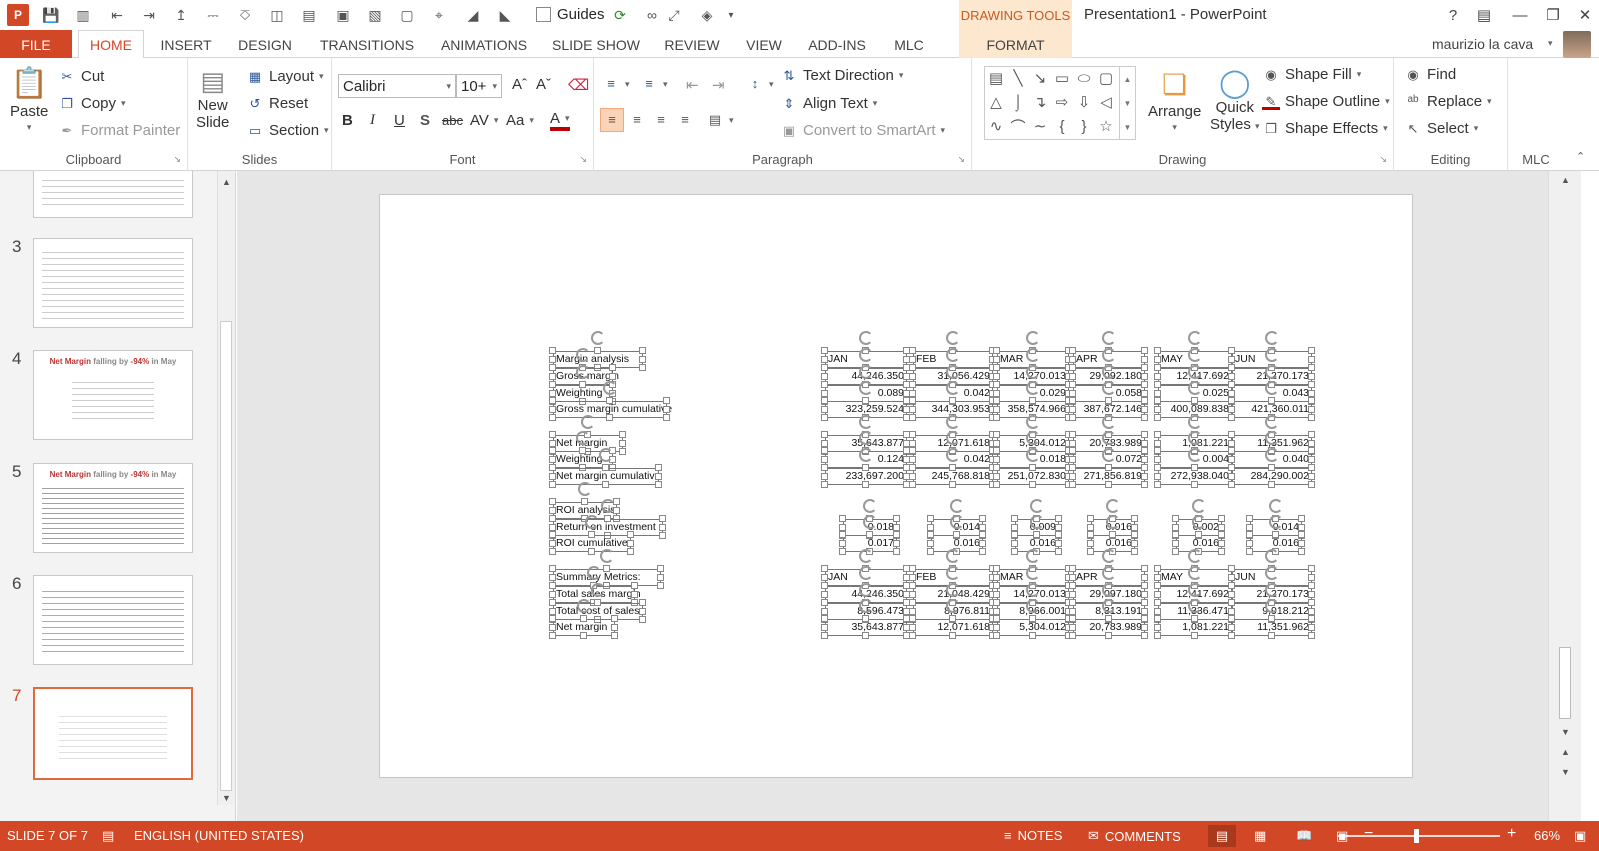  I want to click on tab-review: REVIEW, so click(692, 44).